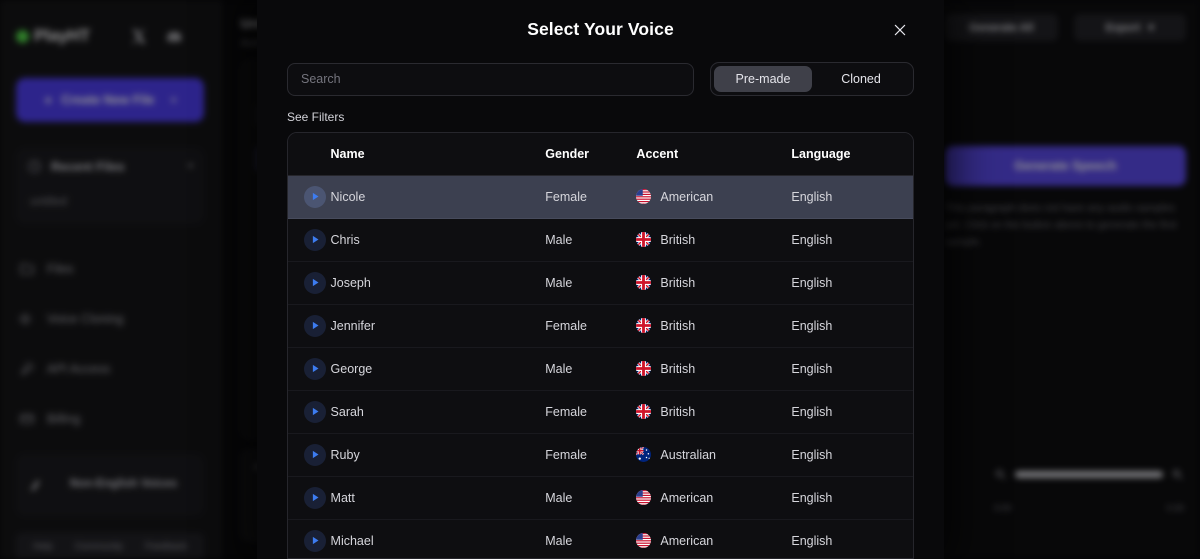 Image resolution: width=1200 pixels, height=559 pixels. I want to click on table-header-row: Name Gender Accent Language, so click(600, 154).